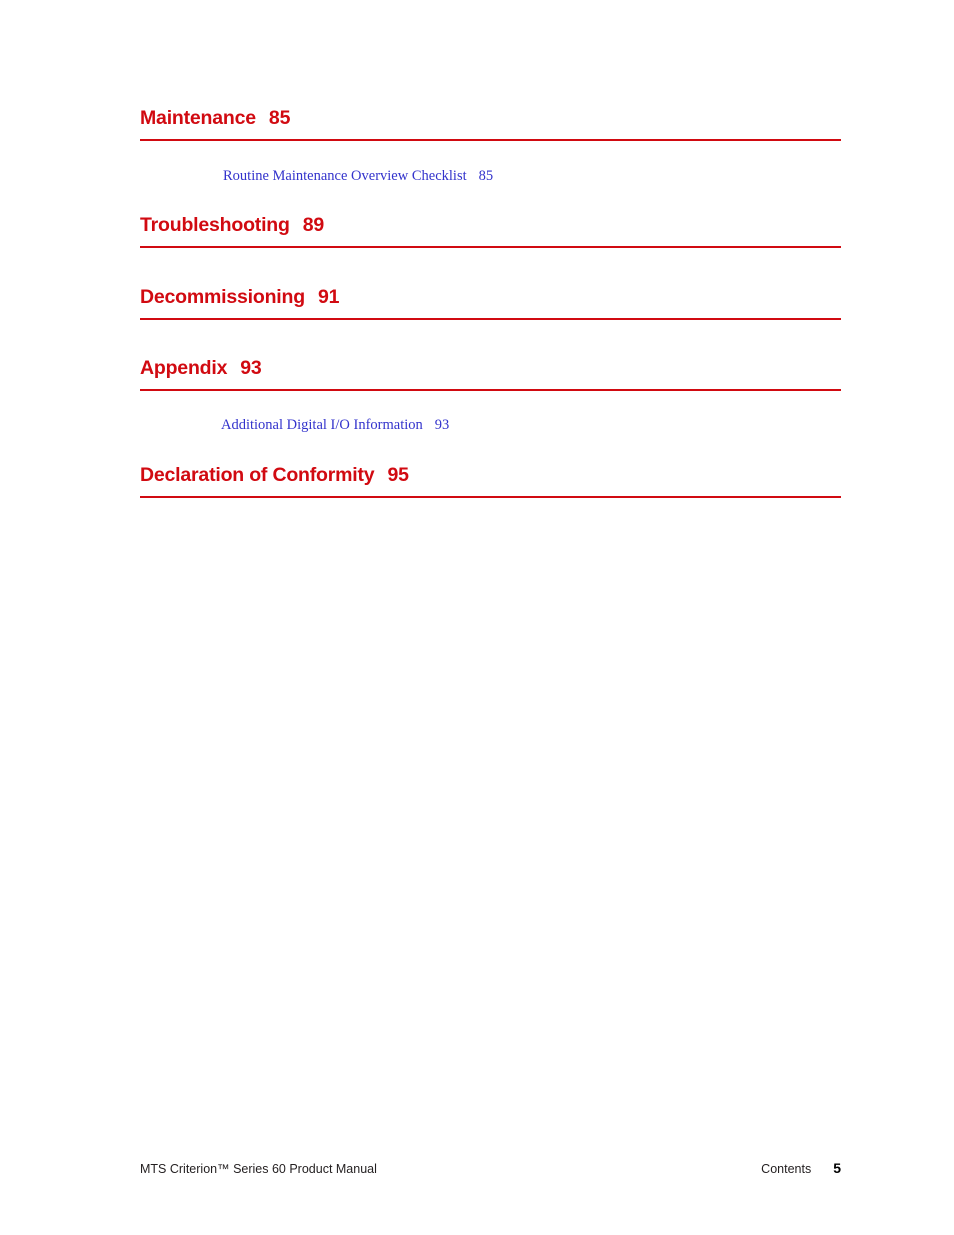 The image size is (954, 1235). Describe the element at coordinates (222, 297) in the screenshot. I see `toc-heading-title: Decommissioning` at that location.